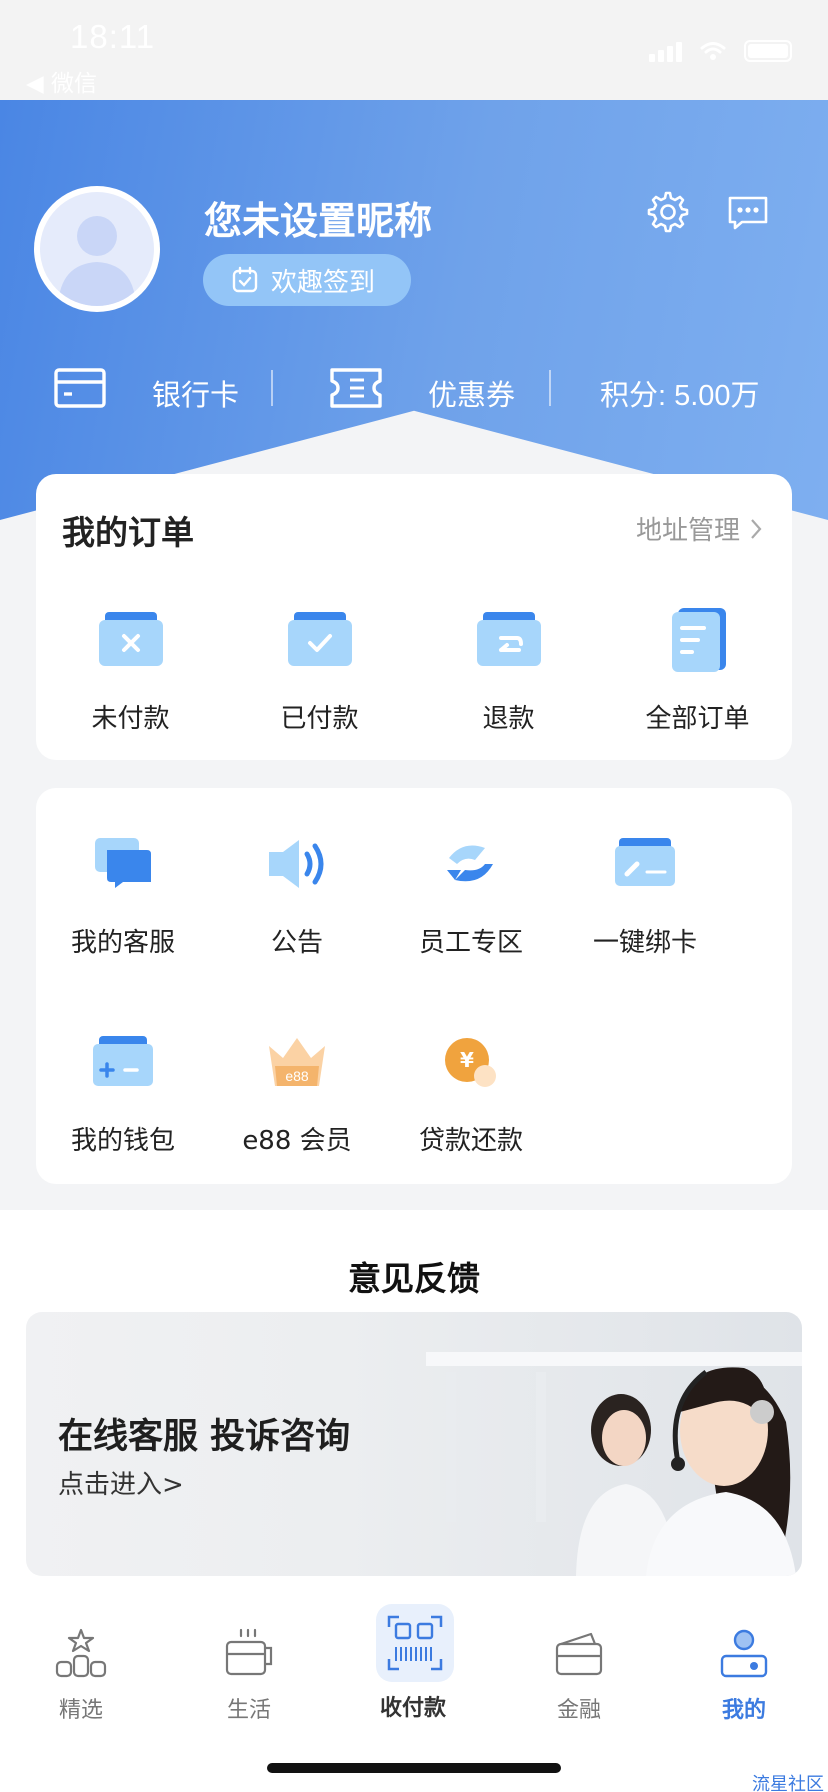  What do you see at coordinates (121, 1482) in the screenshot?
I see `banner-enter-link: 点击进入>` at bounding box center [121, 1482].